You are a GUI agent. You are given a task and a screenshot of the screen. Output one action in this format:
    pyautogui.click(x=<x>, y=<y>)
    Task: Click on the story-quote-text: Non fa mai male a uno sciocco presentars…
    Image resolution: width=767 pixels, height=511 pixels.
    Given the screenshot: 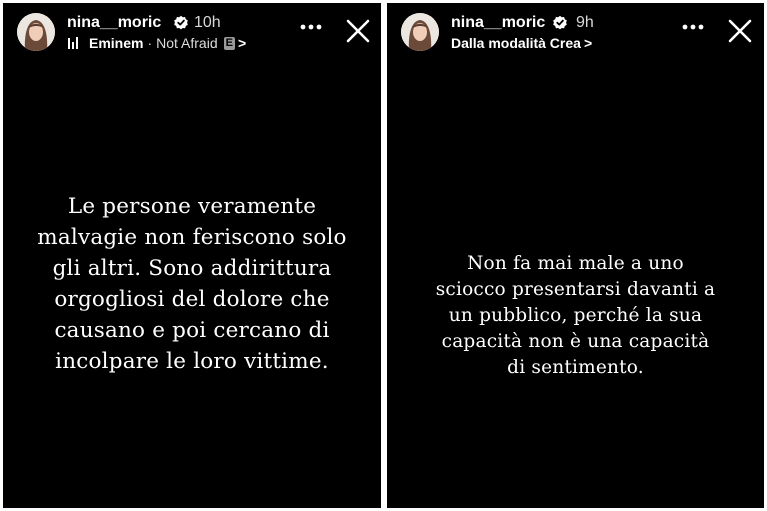 What is the action you would take?
    pyautogui.click(x=575, y=316)
    